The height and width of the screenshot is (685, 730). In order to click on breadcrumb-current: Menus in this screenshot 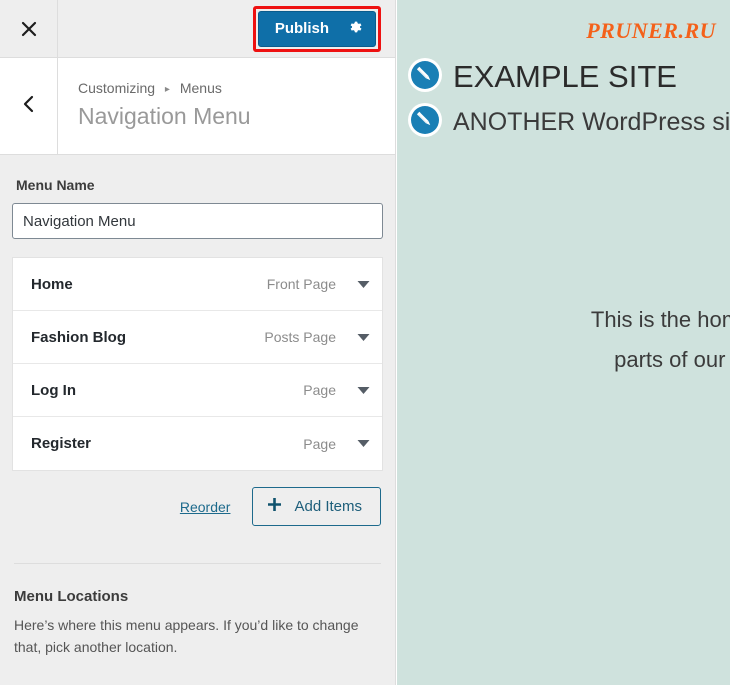, I will do `click(200, 88)`.